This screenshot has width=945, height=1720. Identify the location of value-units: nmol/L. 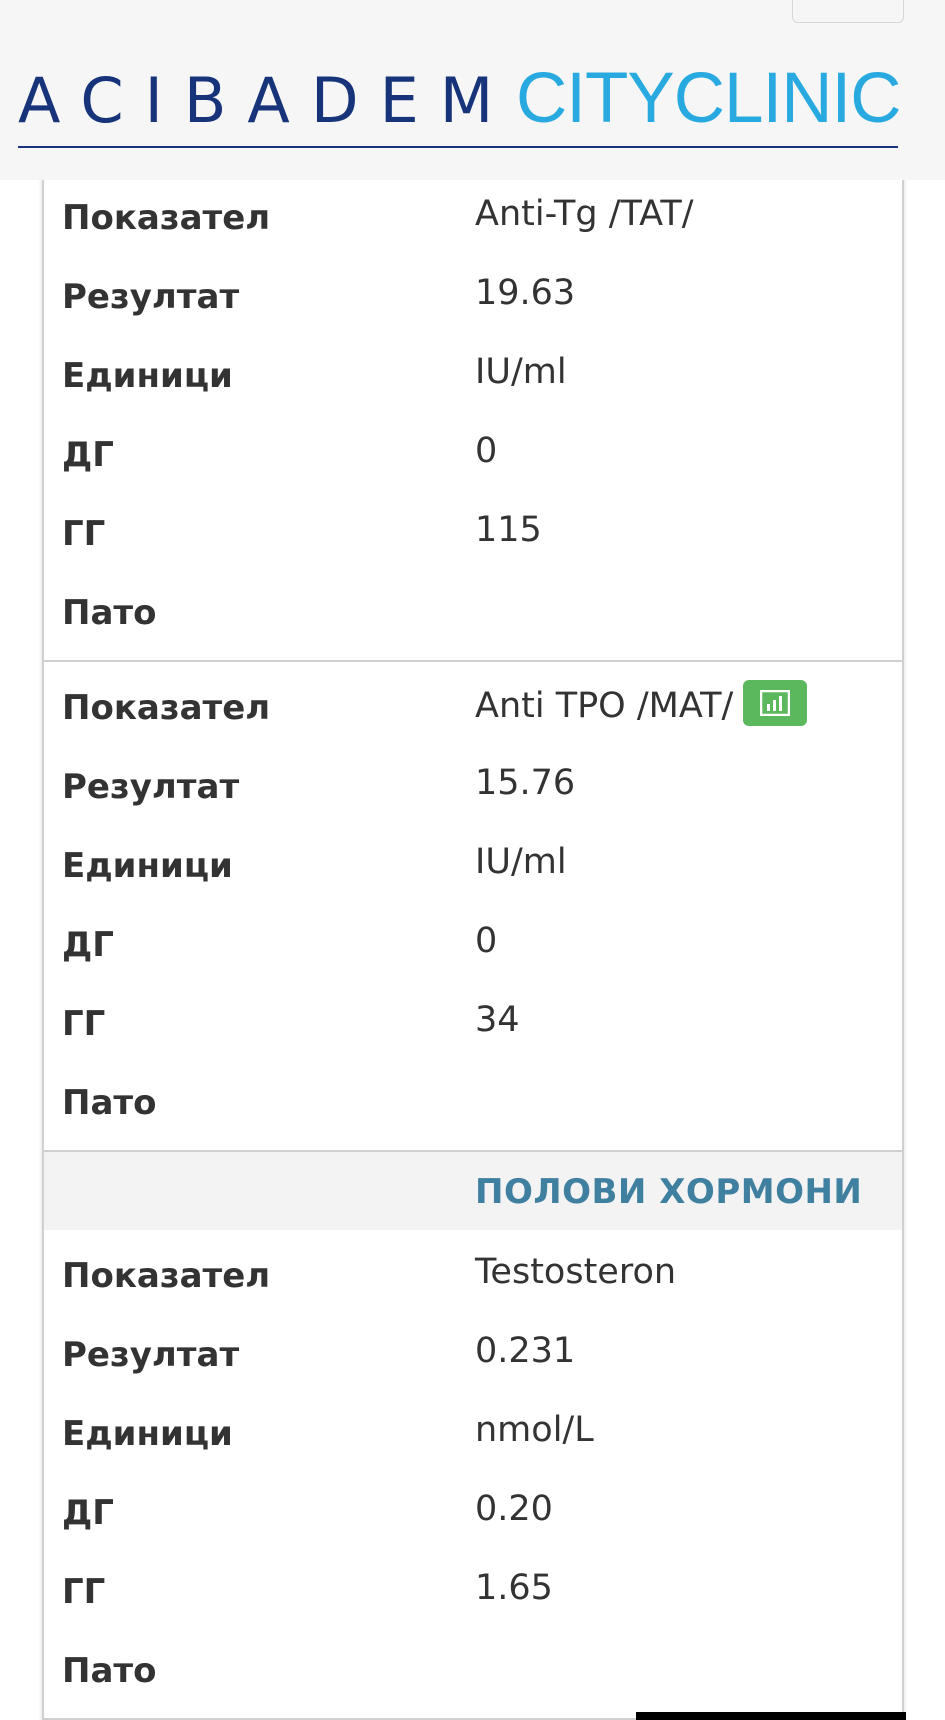
(534, 1430).